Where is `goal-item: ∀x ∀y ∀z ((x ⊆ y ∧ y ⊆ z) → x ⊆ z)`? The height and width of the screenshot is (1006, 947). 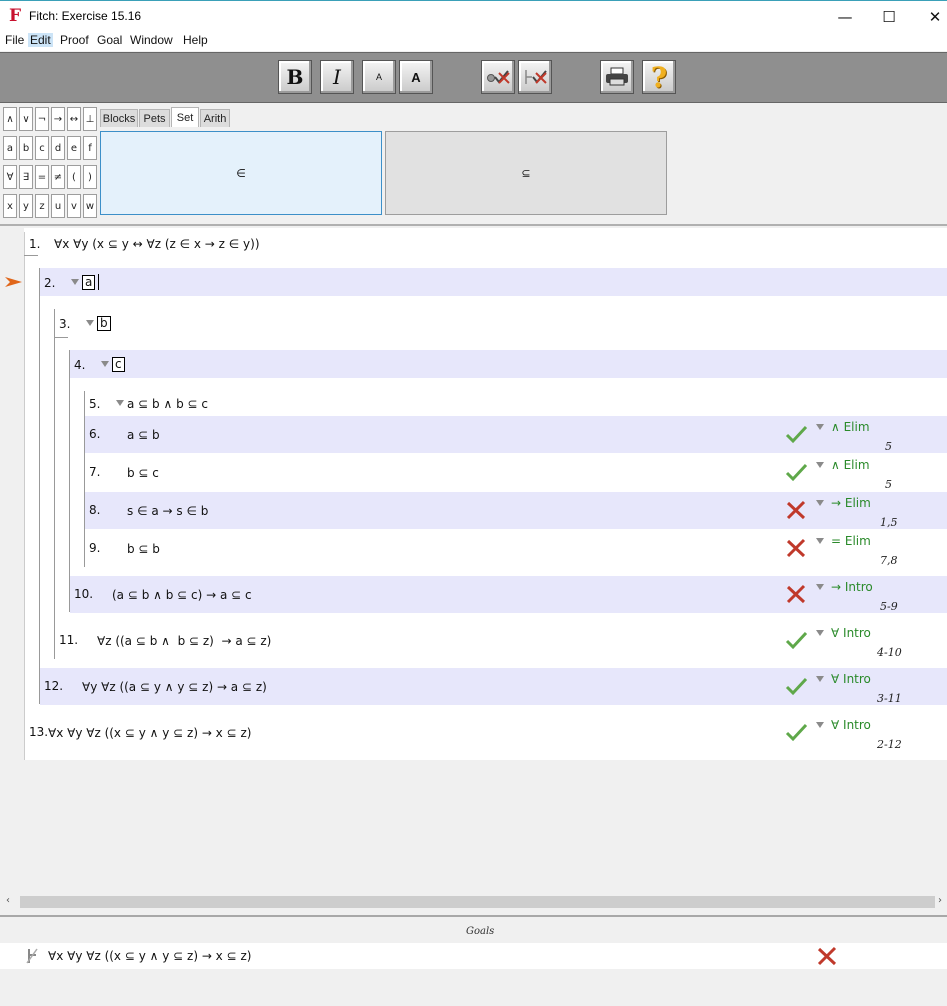 goal-item: ∀x ∀y ∀z ((x ⊆ y ∧ y ⊆ z) → x ⊆ z) is located at coordinates (473, 956).